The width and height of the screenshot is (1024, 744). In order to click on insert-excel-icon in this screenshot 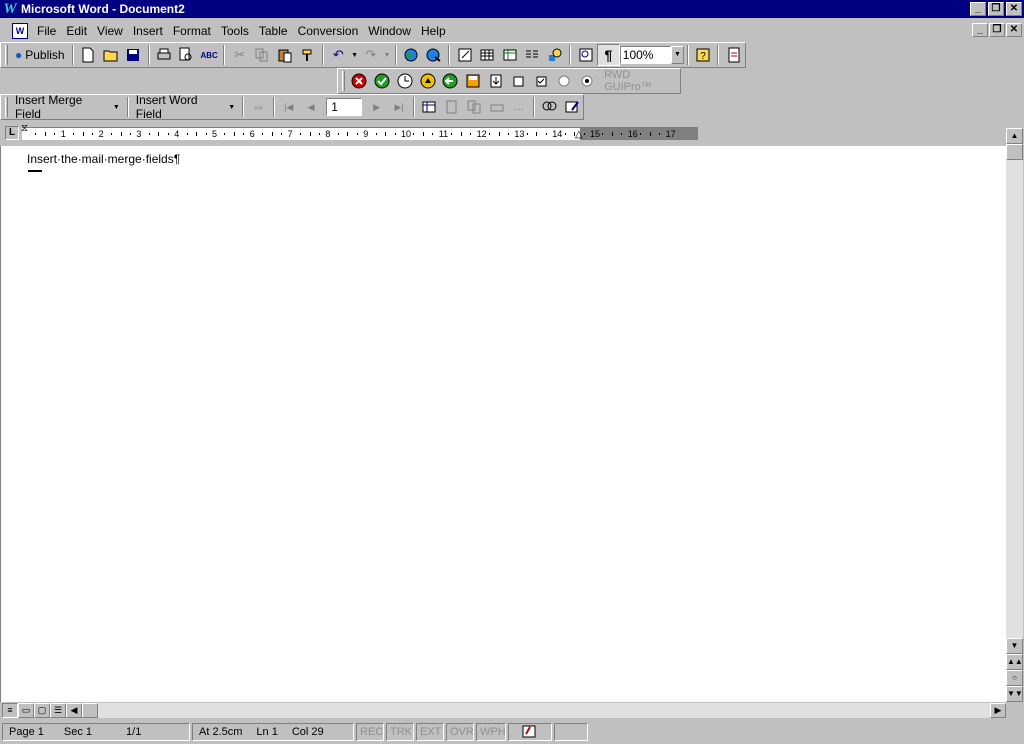, I will do `click(510, 55)`.